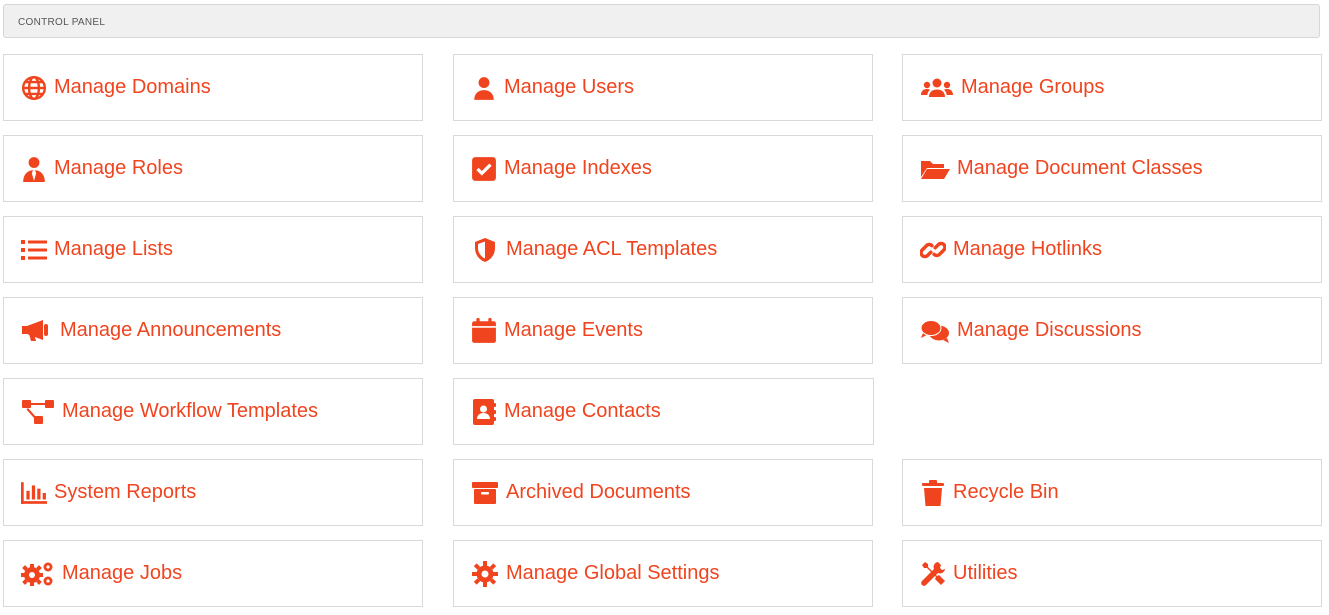 Image resolution: width=1329 pixels, height=615 pixels. What do you see at coordinates (34, 88) in the screenshot?
I see `globe-icon` at bounding box center [34, 88].